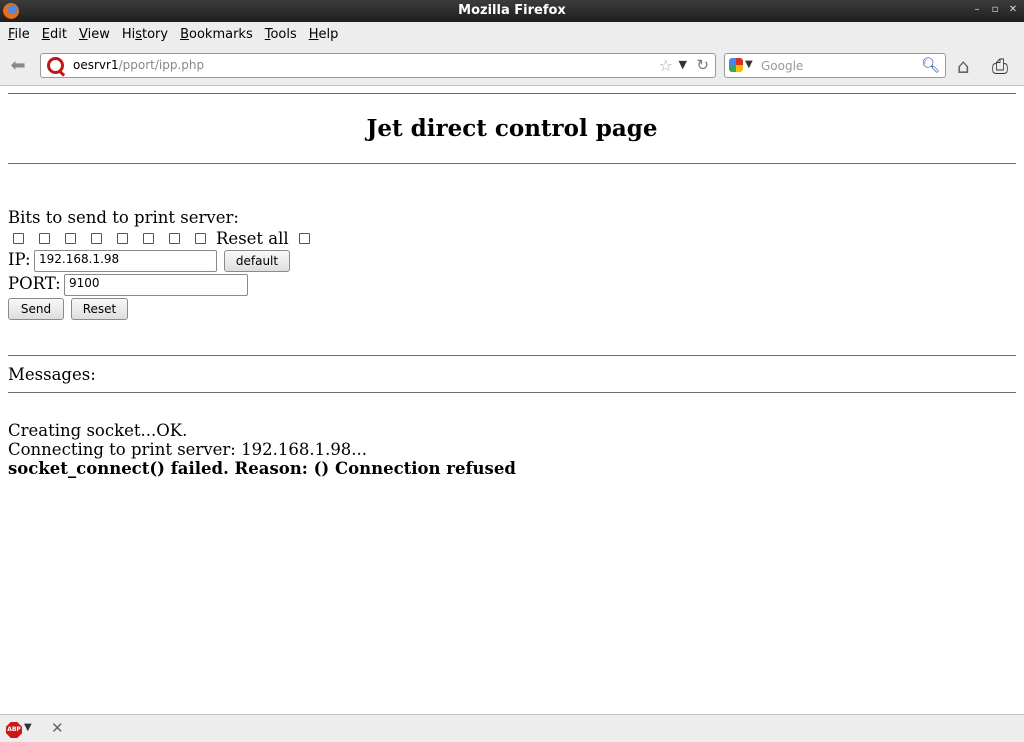 This screenshot has height=742, width=1024. I want to click on url-bar: oesrvr1/pport/ipp.php ☆ ▼ ↻, so click(378, 65).